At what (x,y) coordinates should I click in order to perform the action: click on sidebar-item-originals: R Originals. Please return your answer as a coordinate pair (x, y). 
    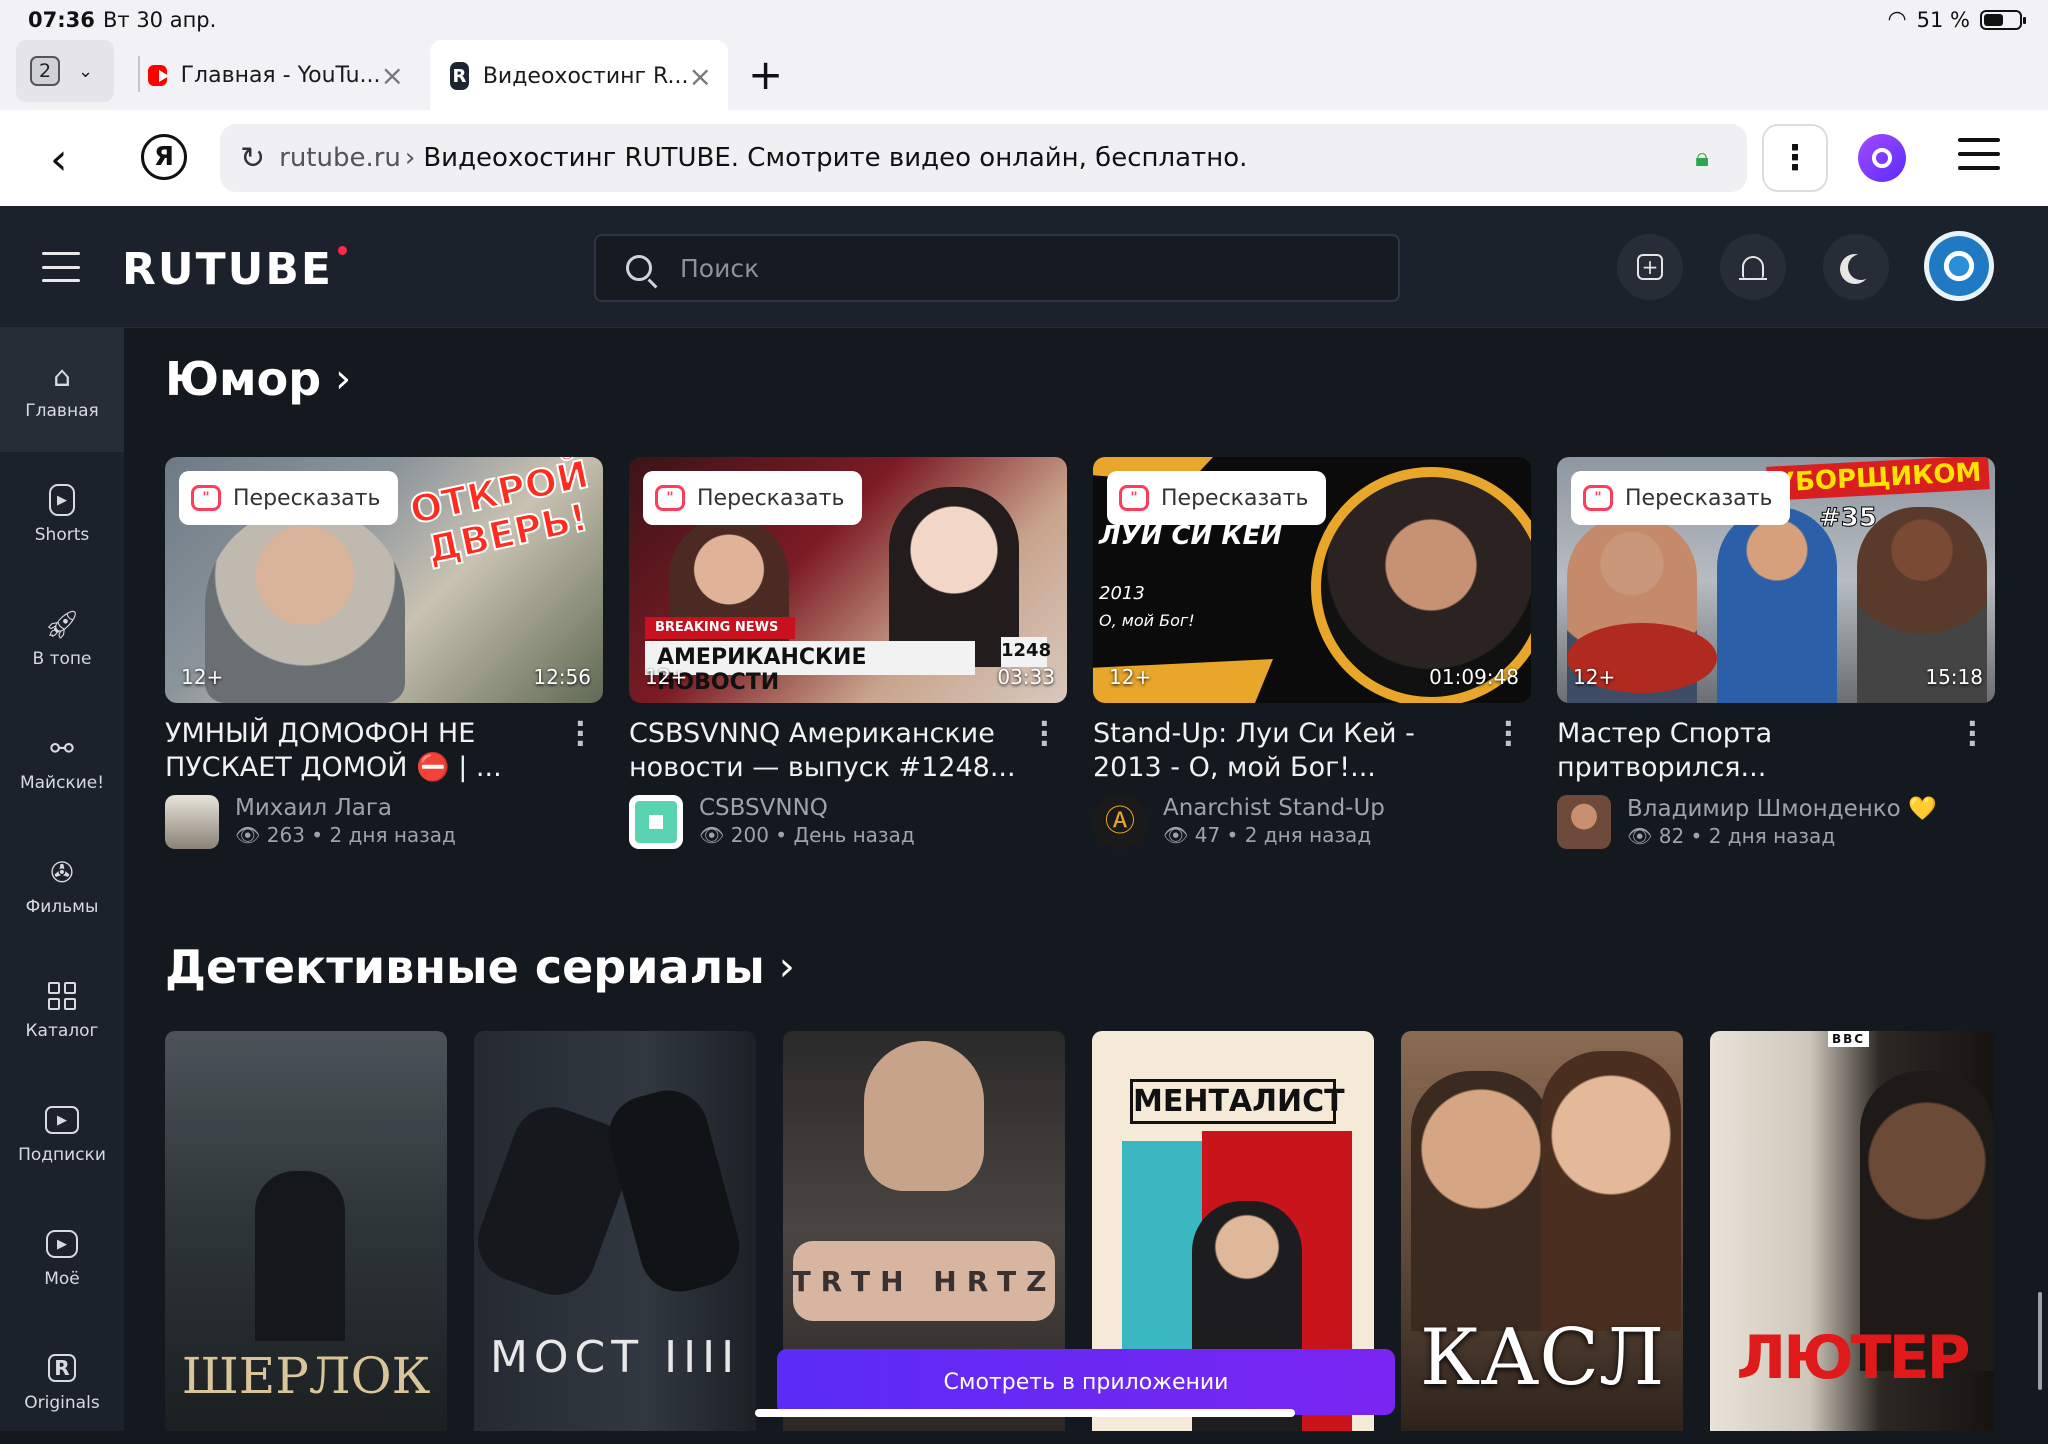
    Looking at the image, I should click on (62, 1382).